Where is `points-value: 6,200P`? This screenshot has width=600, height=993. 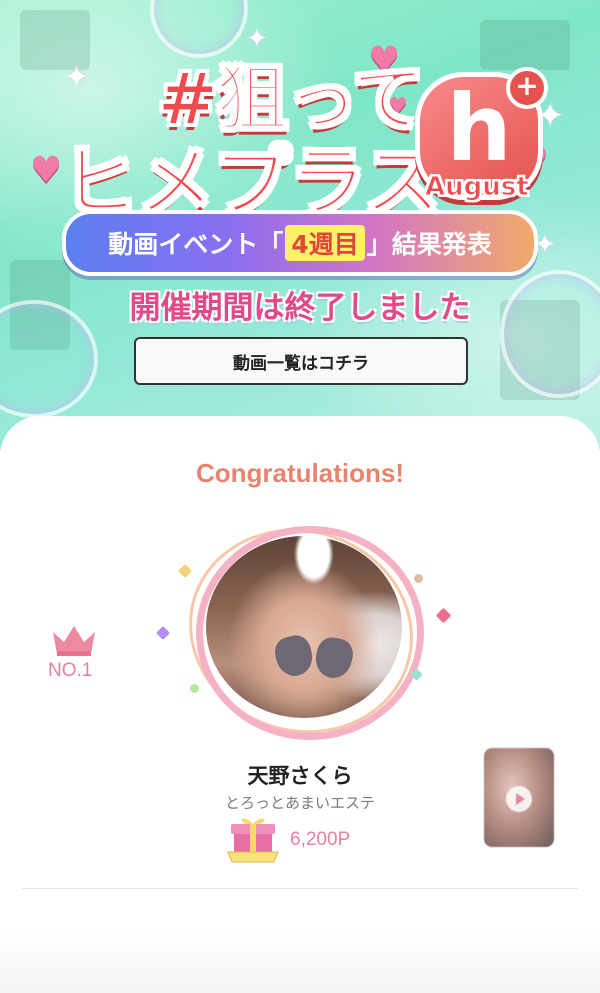 points-value: 6,200P is located at coordinates (320, 839).